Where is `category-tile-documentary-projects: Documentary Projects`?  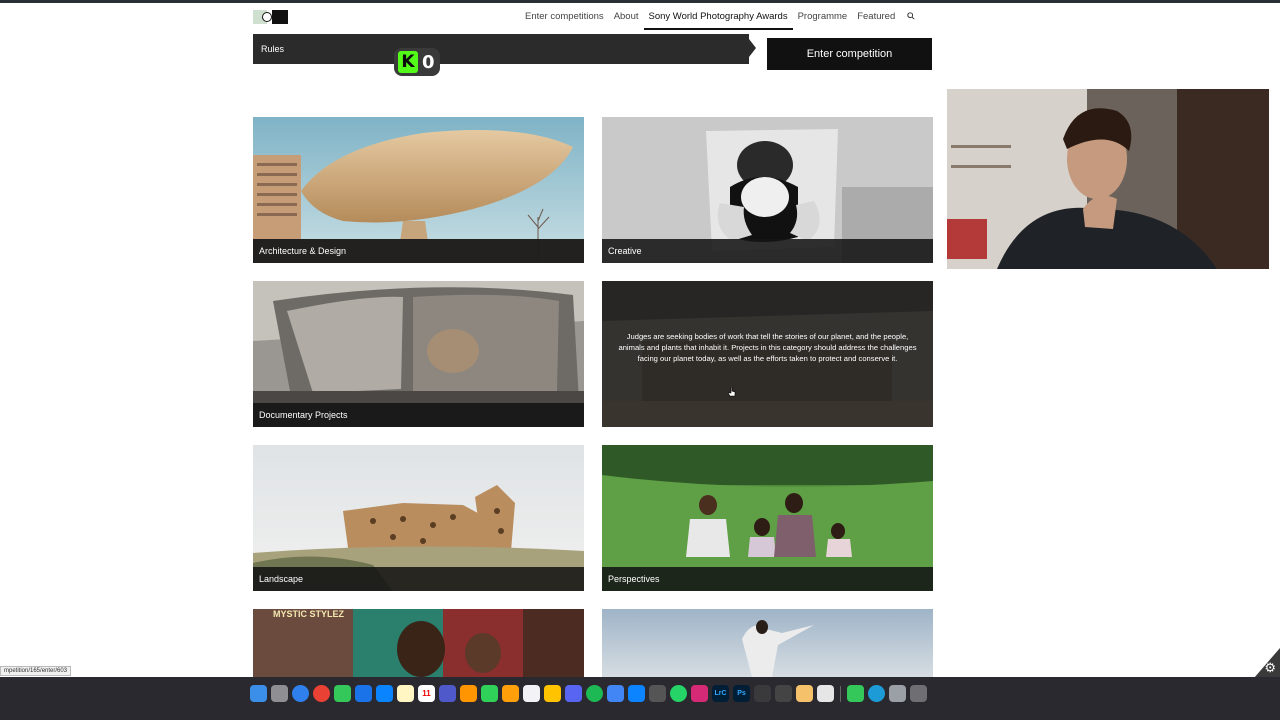
category-tile-documentary-projects: Documentary Projects is located at coordinates (418, 354).